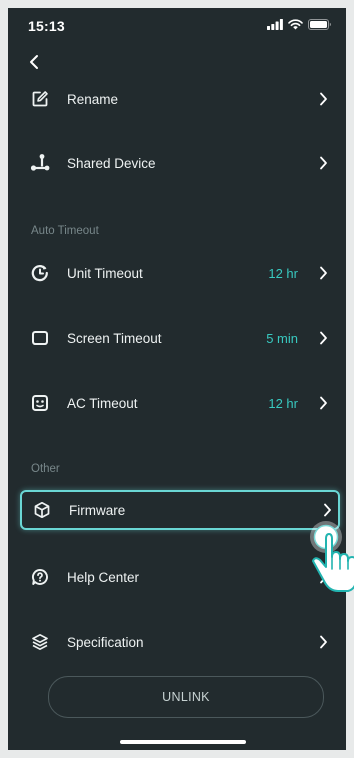  Describe the element at coordinates (320, 24) in the screenshot. I see `battery-icon` at that location.